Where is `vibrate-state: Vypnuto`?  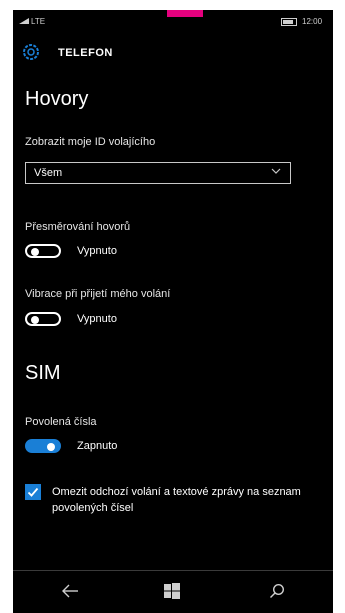
vibrate-state: Vypnuto is located at coordinates (97, 319).